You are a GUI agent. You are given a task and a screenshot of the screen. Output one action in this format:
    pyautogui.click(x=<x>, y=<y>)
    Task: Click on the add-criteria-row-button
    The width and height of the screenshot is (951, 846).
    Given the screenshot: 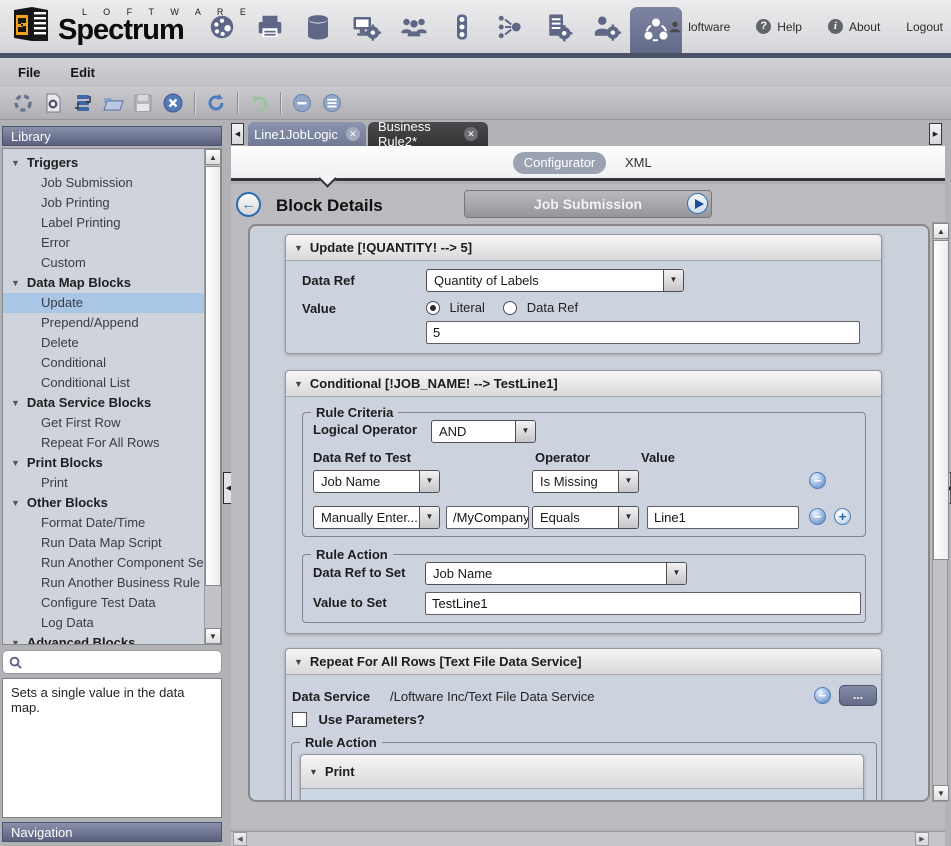 What is the action you would take?
    pyautogui.click(x=842, y=516)
    